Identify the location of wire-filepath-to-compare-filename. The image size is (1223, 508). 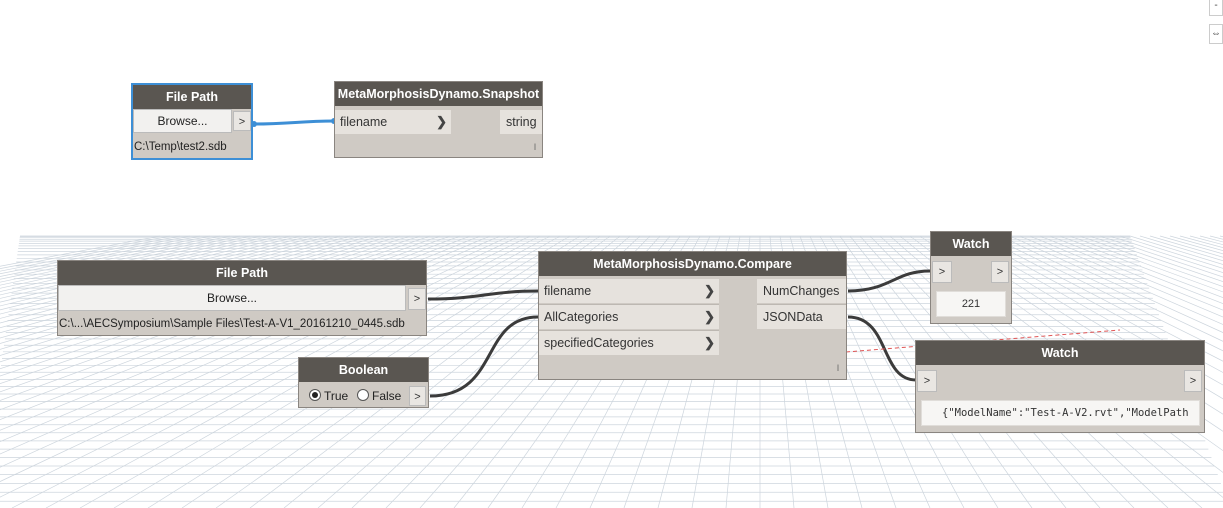
(483, 295).